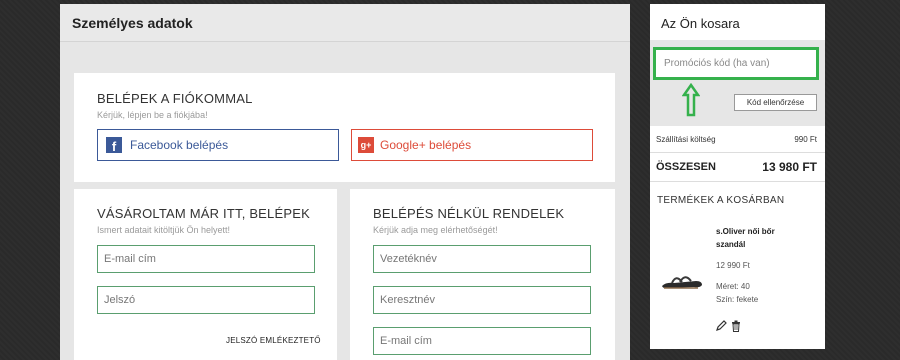 The width and height of the screenshot is (900, 360). I want to click on facebook-login-button: f Facebook belépés, so click(218, 145).